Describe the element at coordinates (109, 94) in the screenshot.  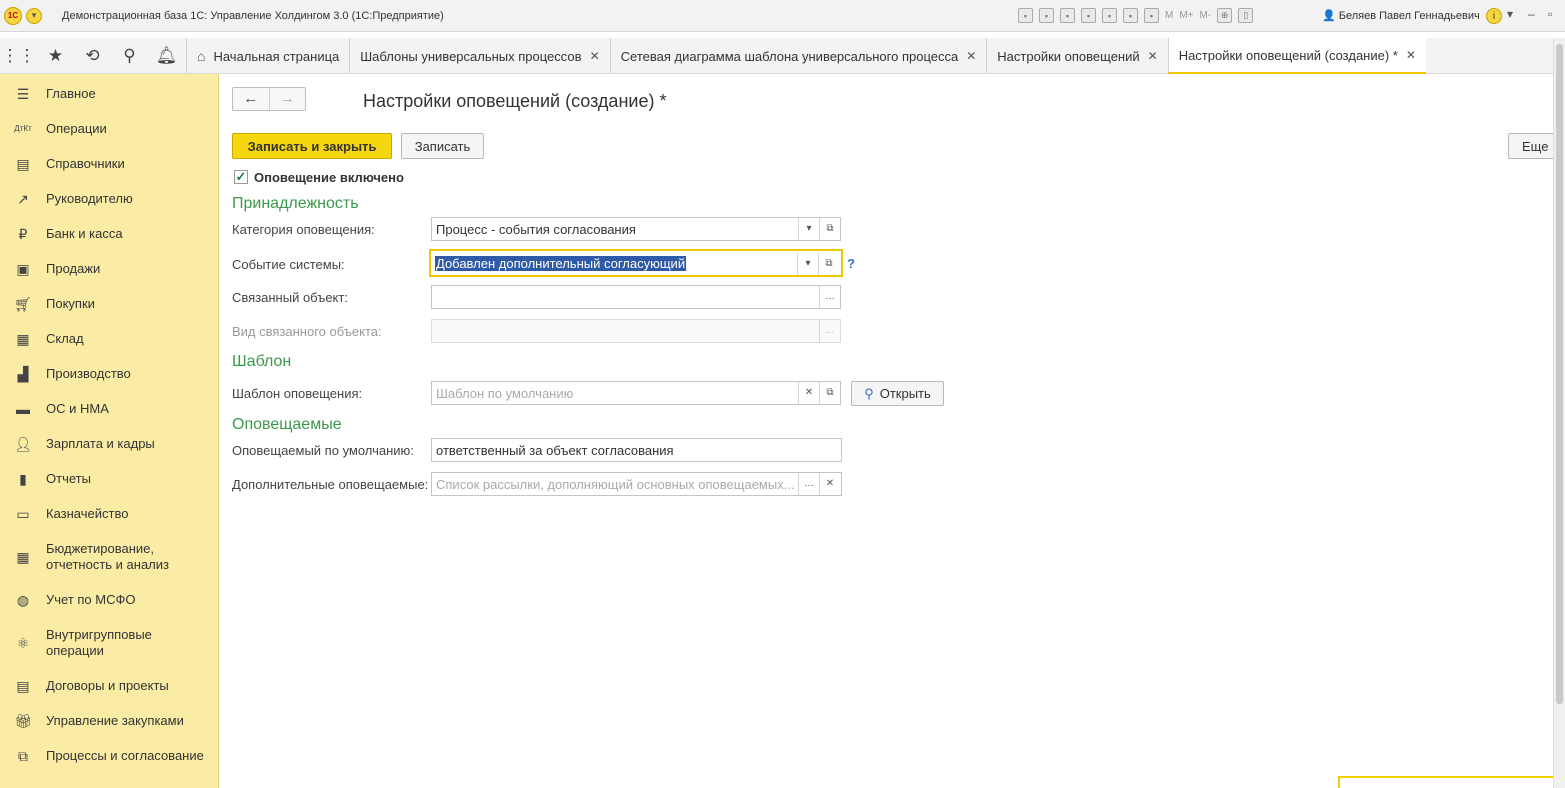
I see `sidebar-item-main: ☰ Главное` at that location.